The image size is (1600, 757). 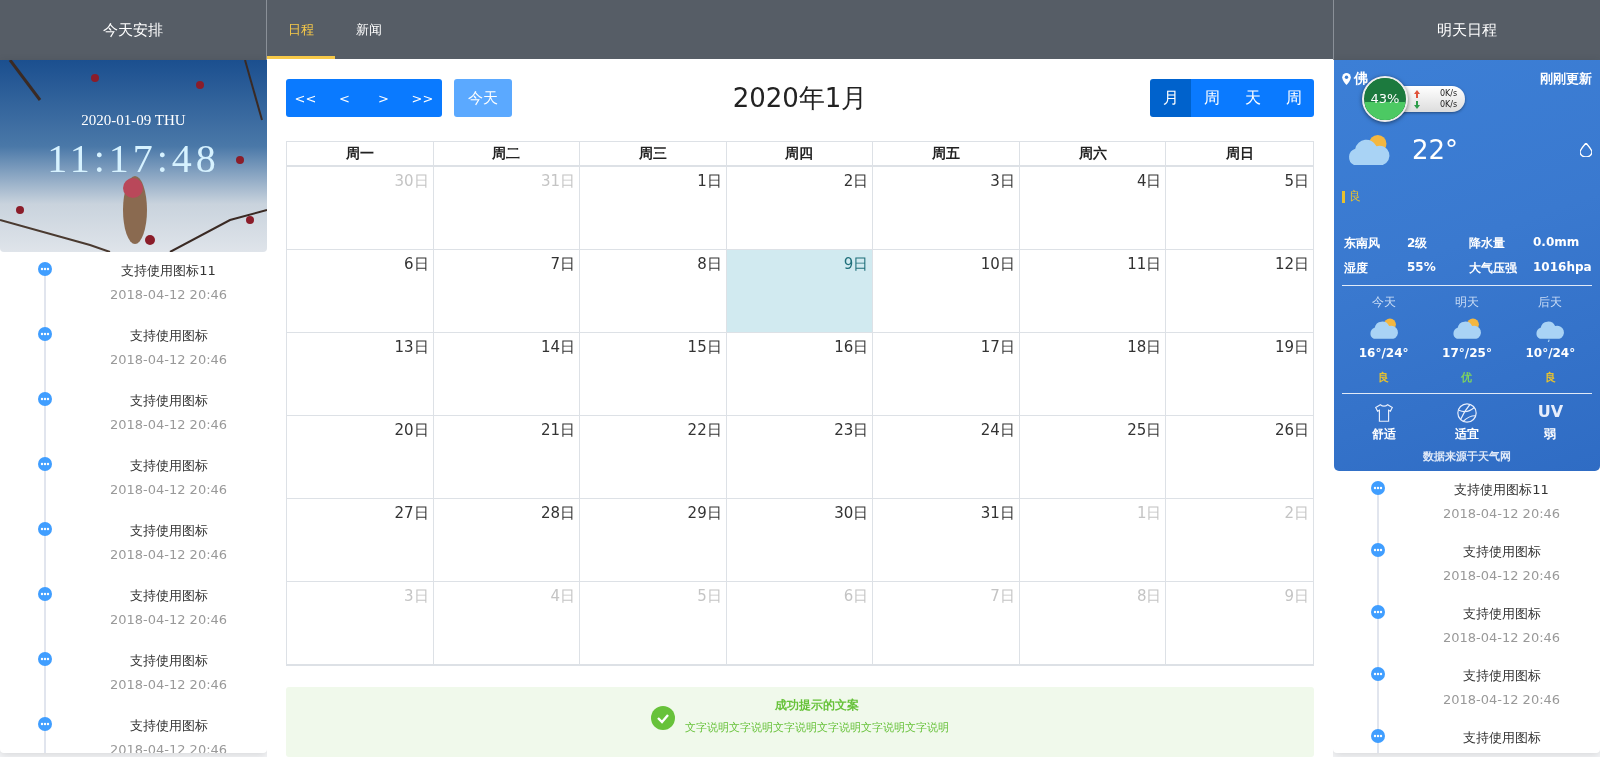 I want to click on nav-tab: 新闻, so click(x=369, y=29).